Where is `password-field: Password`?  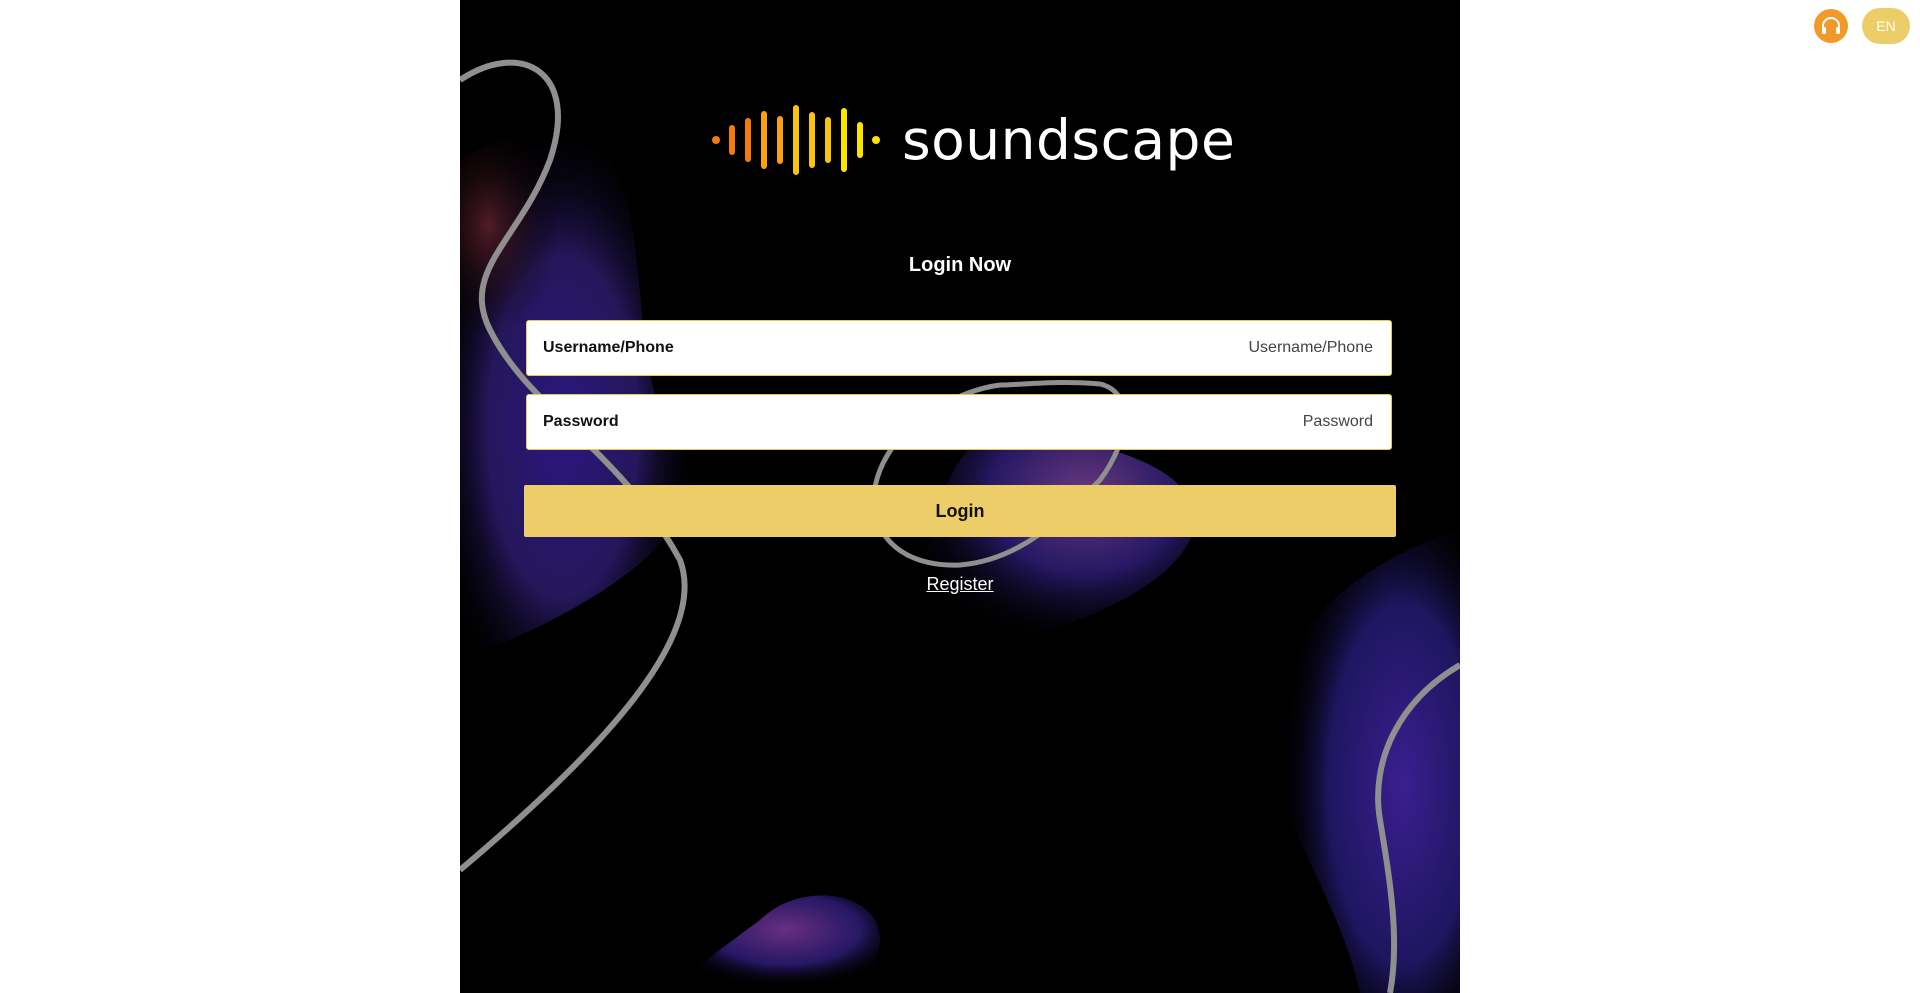 password-field: Password is located at coordinates (959, 422).